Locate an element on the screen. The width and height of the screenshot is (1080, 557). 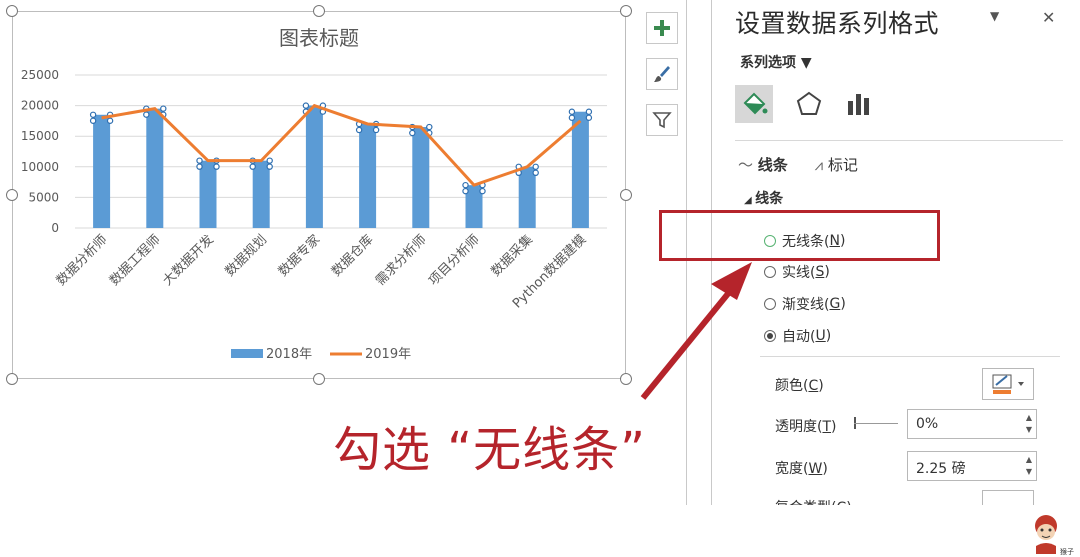
chart-elements-button is located at coordinates (662, 28).